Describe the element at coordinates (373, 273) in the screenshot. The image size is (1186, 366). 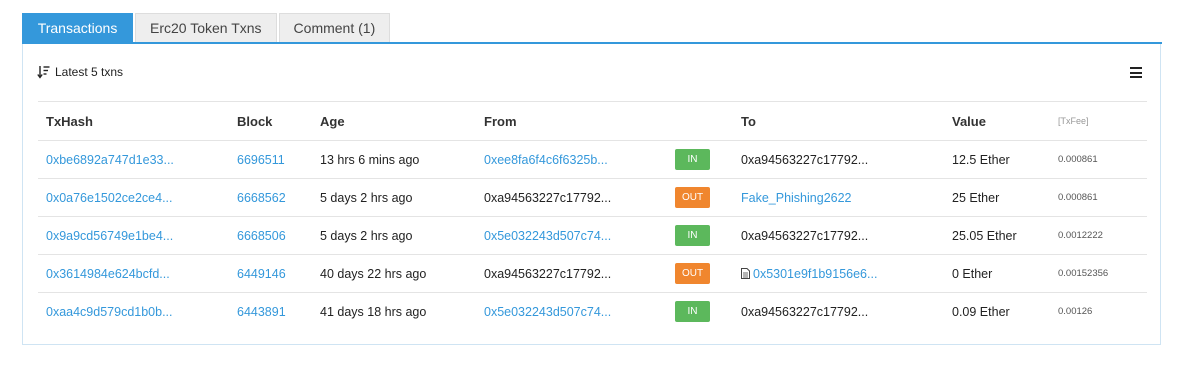
I see `age-text: 40 days 22 hrs ago` at that location.